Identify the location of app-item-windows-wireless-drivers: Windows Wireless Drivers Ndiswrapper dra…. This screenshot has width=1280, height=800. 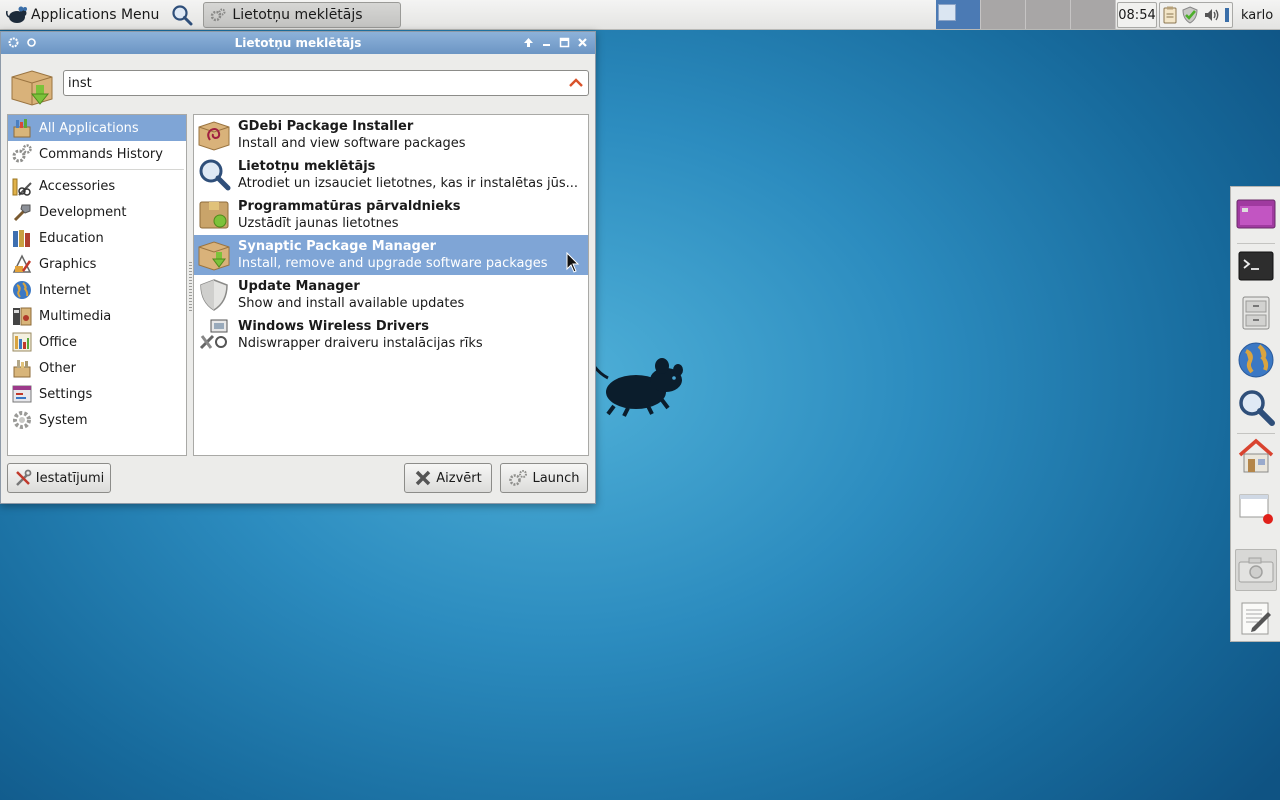
(391, 335).